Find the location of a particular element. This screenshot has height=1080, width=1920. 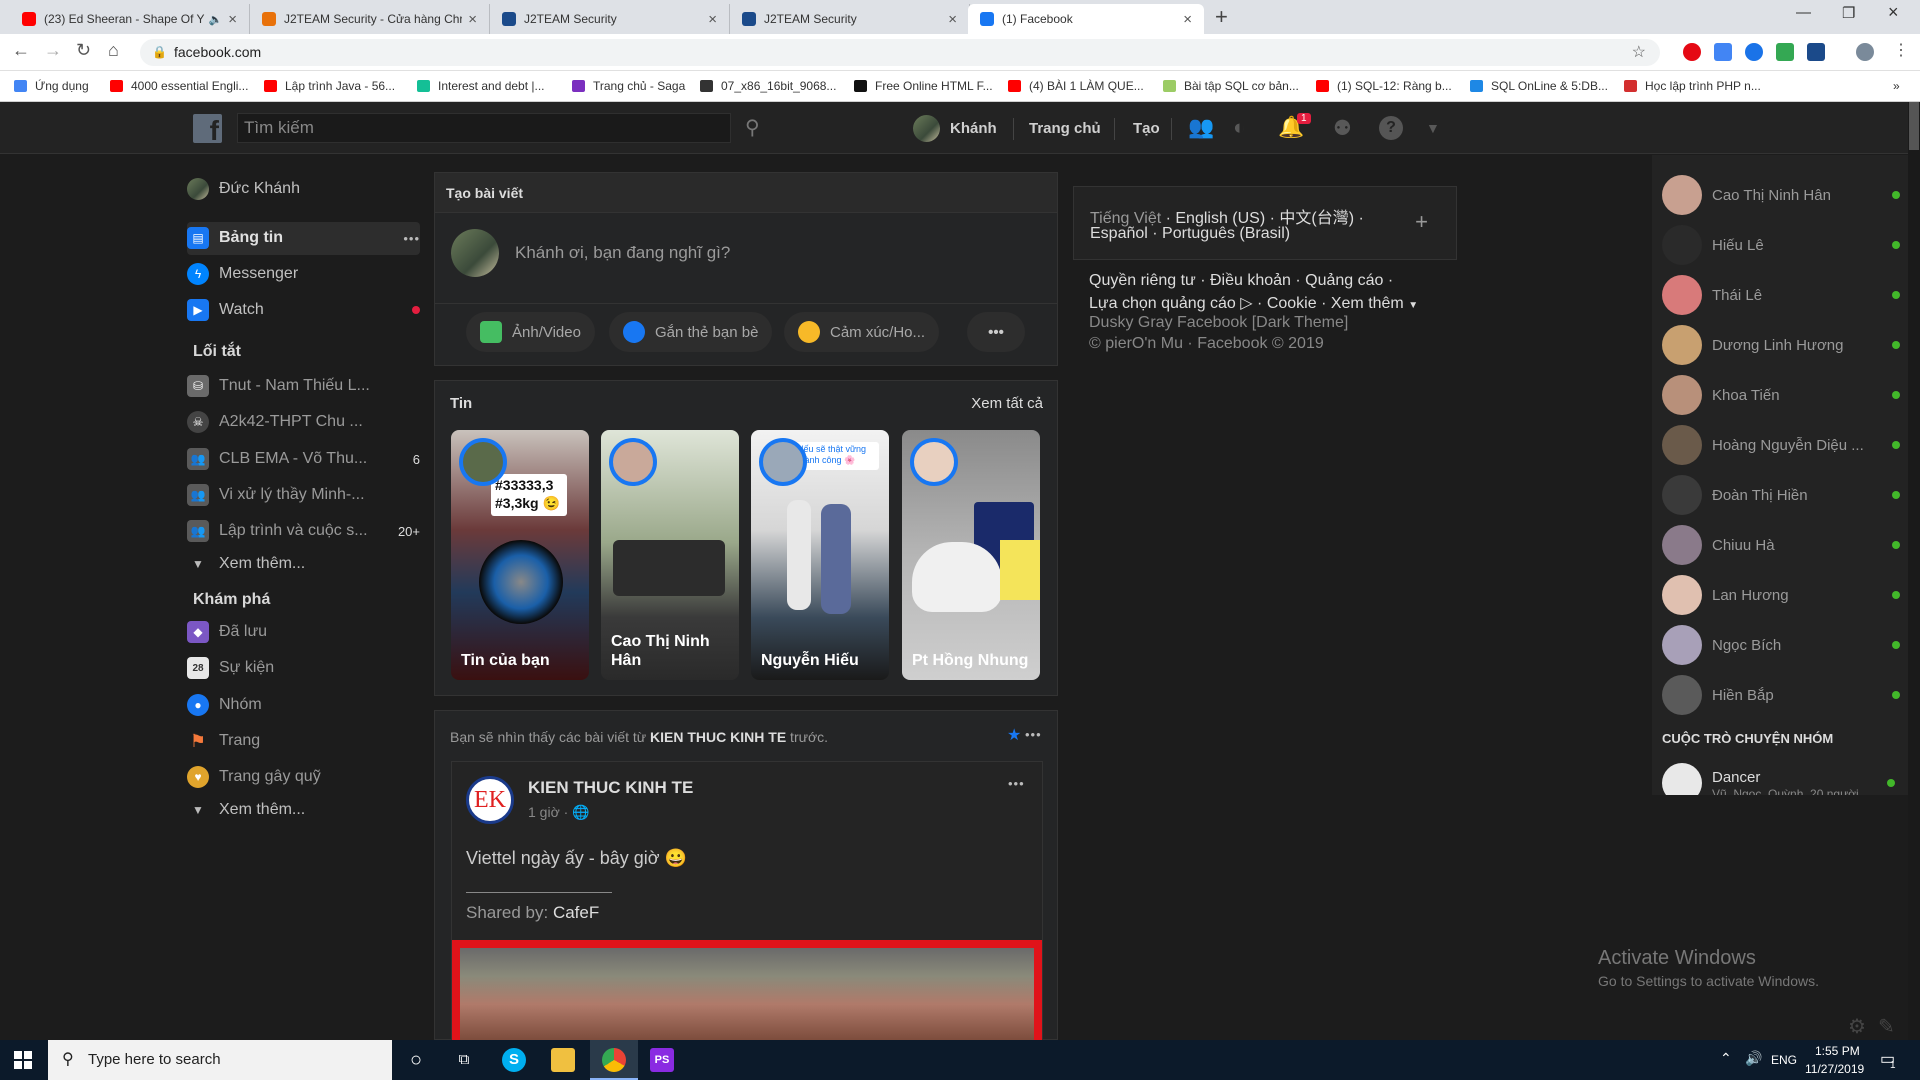

sidebar-item-events: 28 Sự kiện is located at coordinates (303, 668).